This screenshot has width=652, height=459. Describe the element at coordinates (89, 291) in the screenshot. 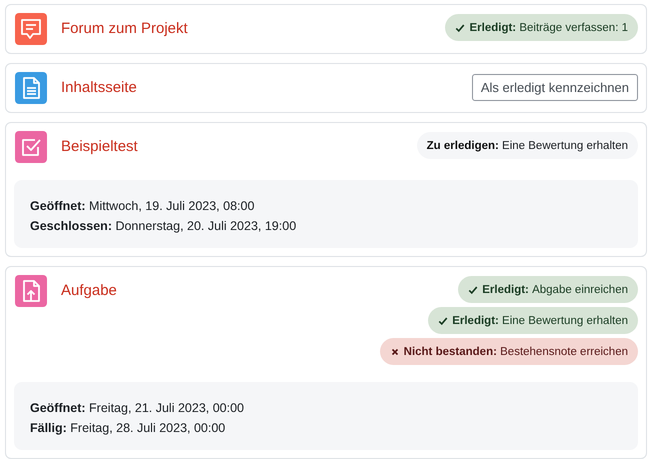

I see `activity-title: Aufgabe` at that location.